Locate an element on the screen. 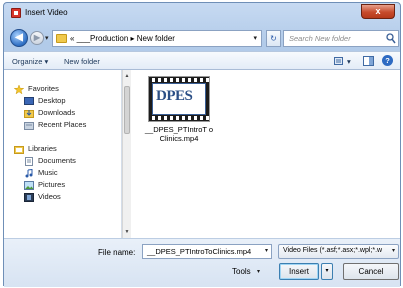 The height and width of the screenshot is (288, 403). view-options-icon is located at coordinates (339, 61).